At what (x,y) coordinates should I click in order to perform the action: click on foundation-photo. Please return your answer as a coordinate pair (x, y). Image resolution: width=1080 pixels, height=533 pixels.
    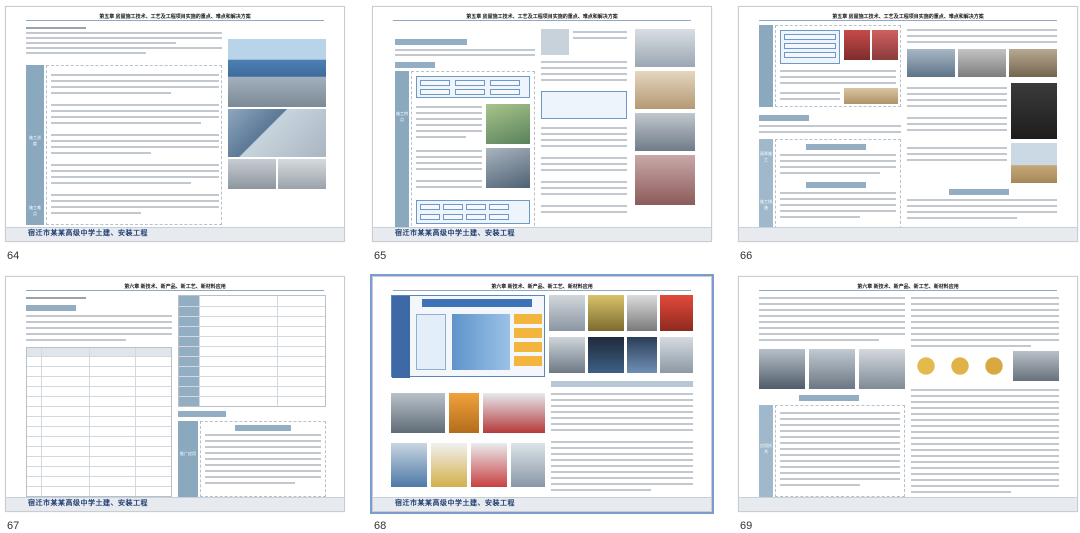
    Looking at the image, I should click on (1034, 163).